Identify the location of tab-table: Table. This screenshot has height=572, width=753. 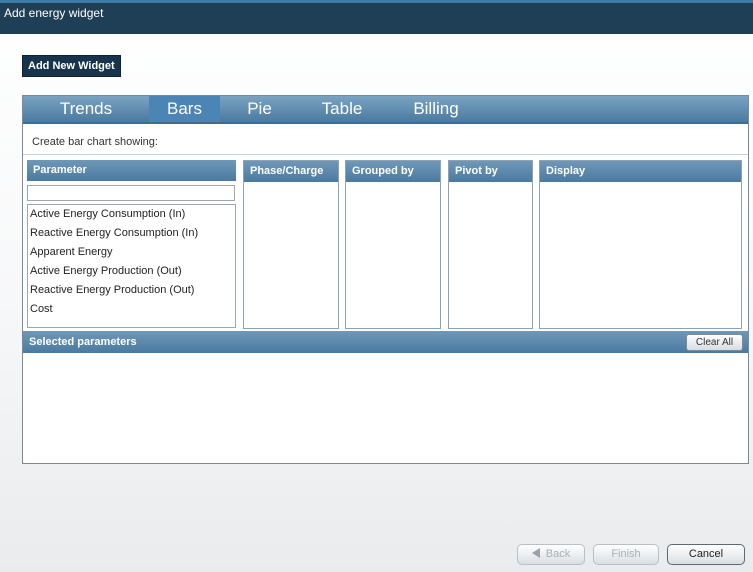
(342, 109).